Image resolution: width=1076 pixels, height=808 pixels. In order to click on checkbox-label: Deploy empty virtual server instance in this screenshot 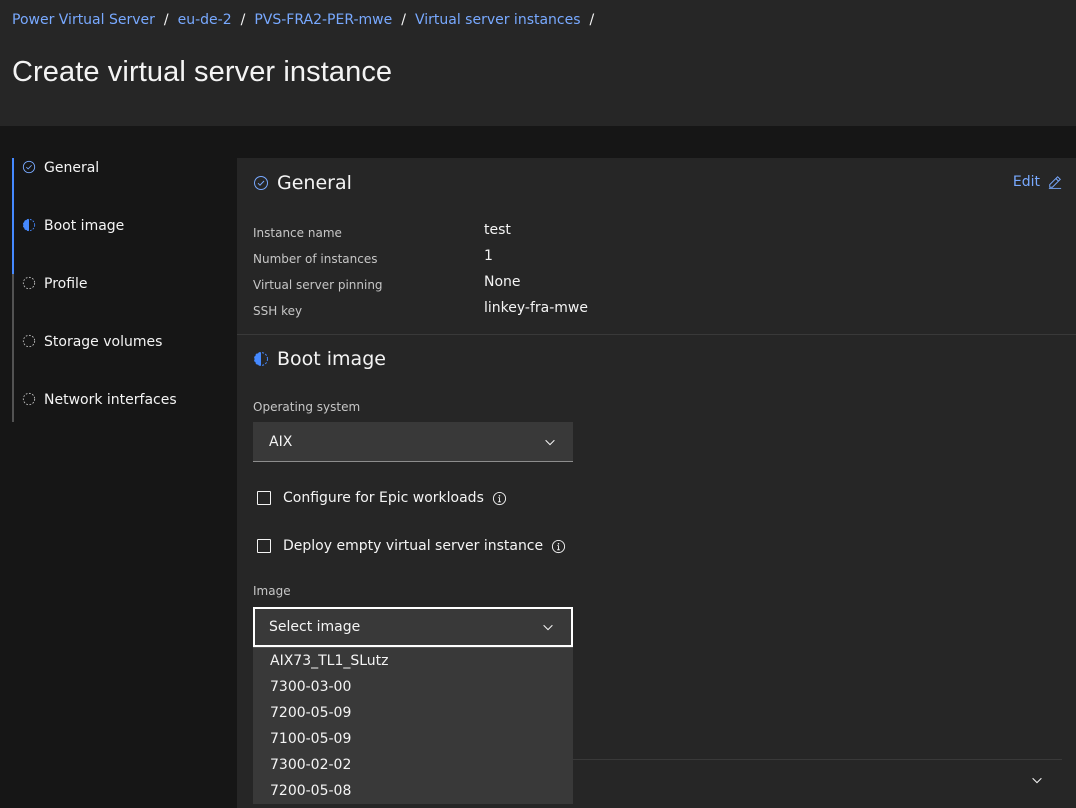, I will do `click(413, 546)`.